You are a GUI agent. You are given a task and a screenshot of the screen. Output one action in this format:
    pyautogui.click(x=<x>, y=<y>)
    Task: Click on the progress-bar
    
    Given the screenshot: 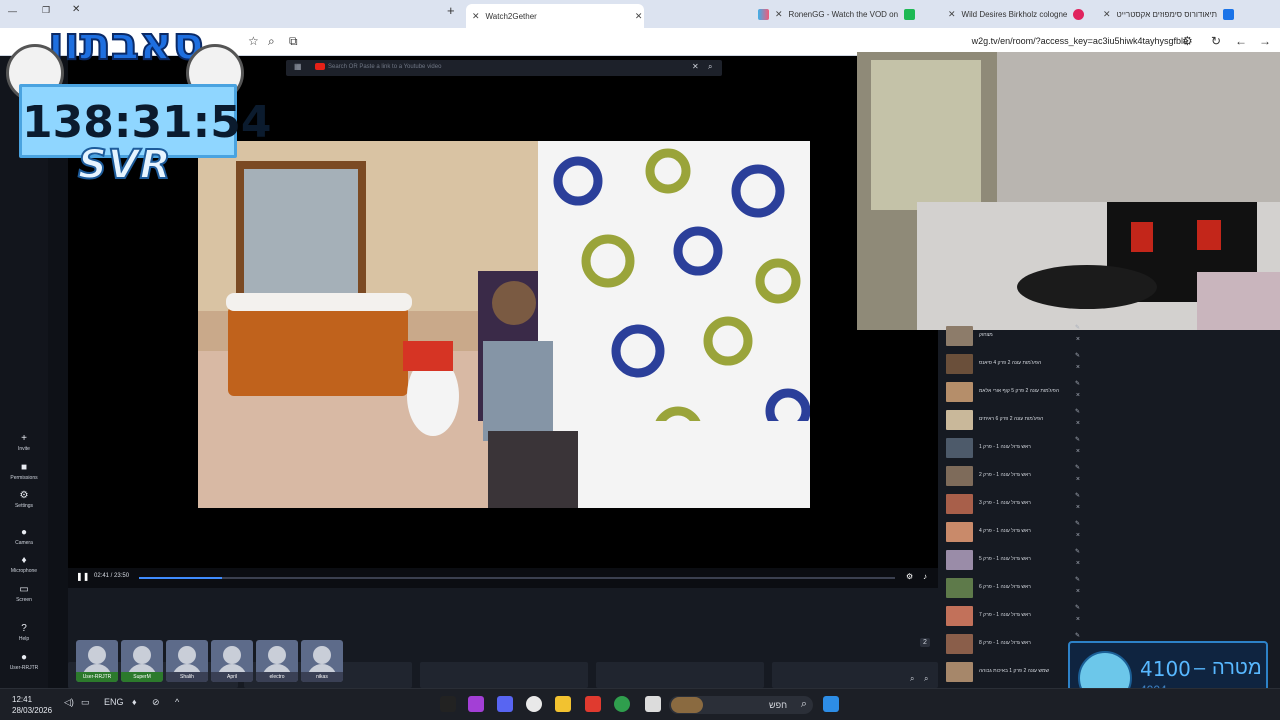 What is the action you would take?
    pyautogui.click(x=517, y=578)
    